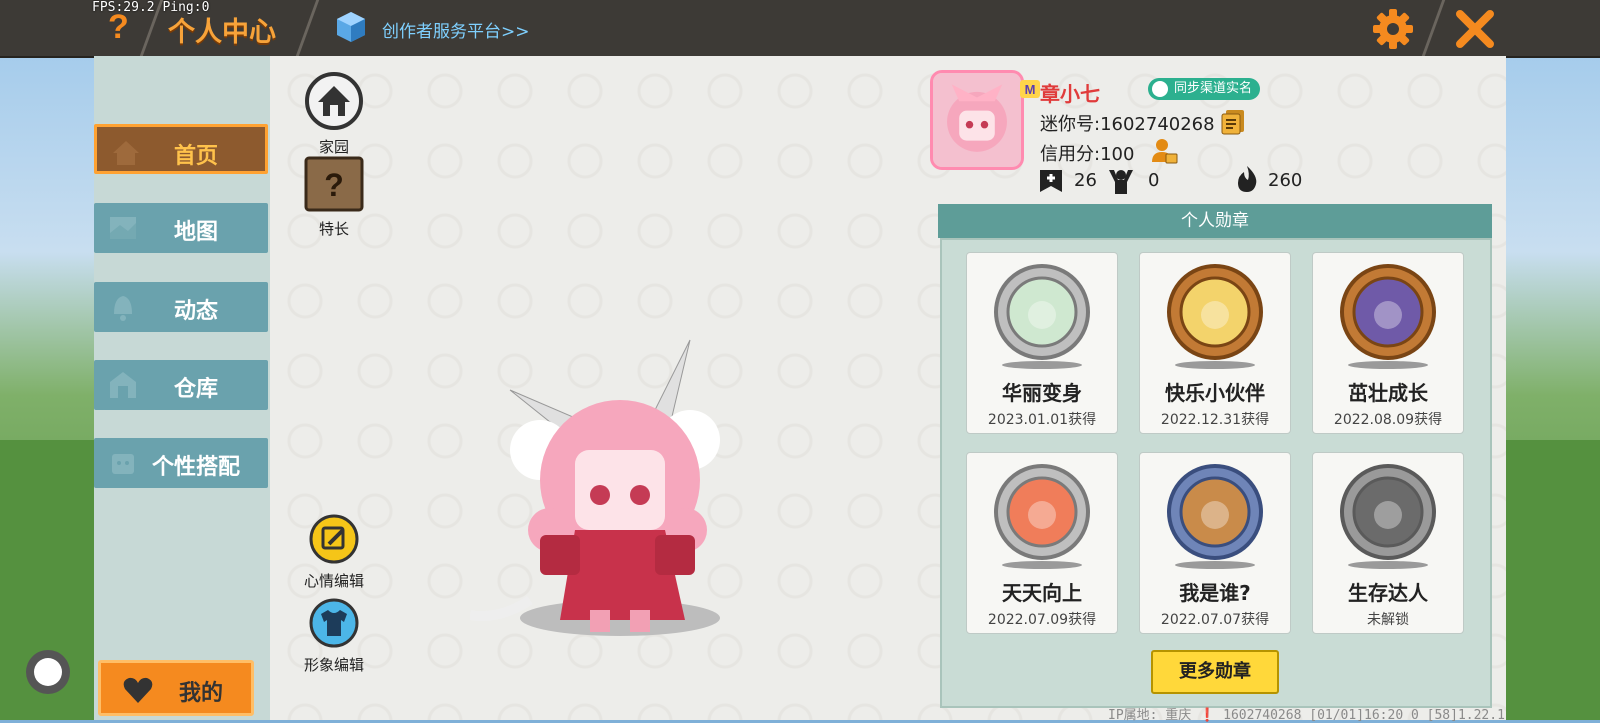  I want to click on username: 章小七, so click(1070, 94).